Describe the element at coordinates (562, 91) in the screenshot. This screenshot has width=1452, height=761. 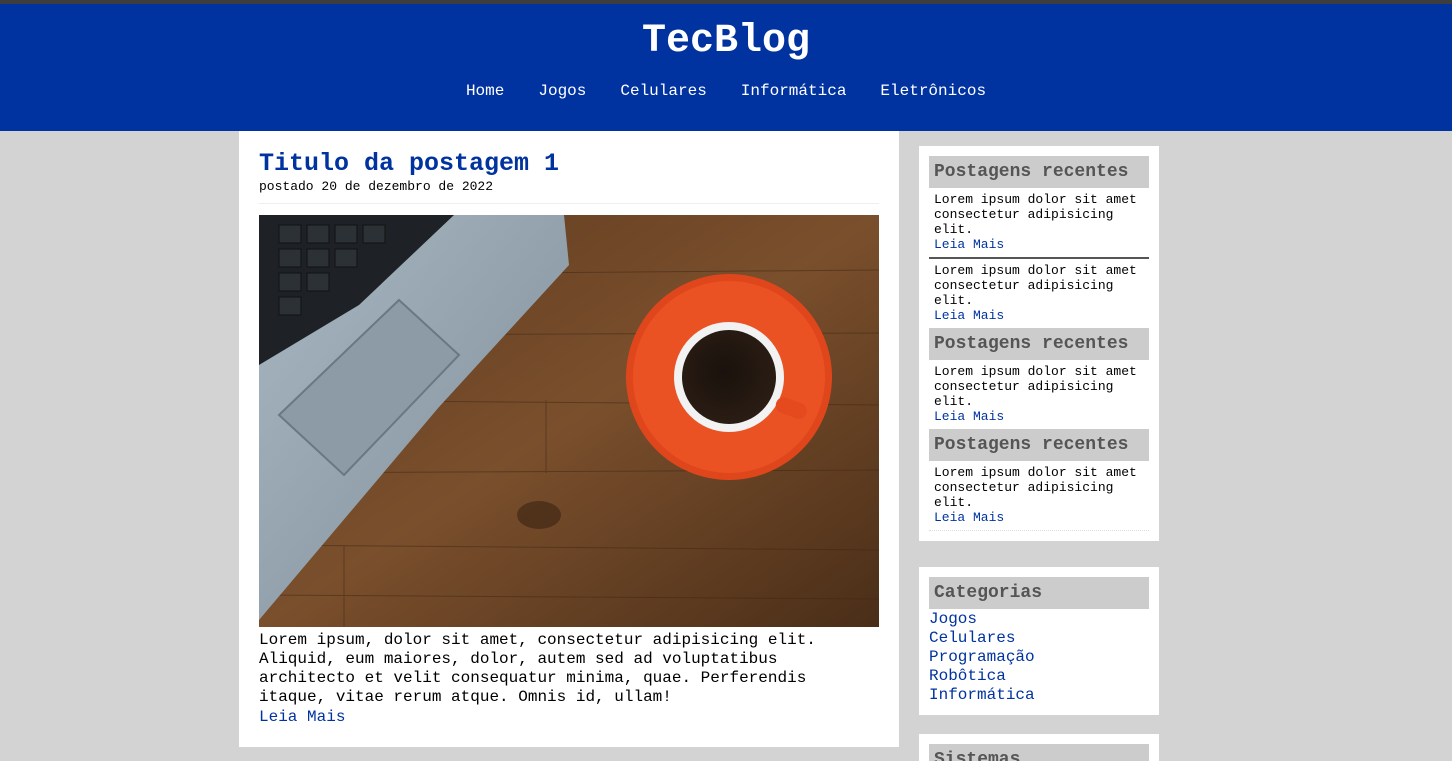
I see `nav-jogos: Jogos` at that location.